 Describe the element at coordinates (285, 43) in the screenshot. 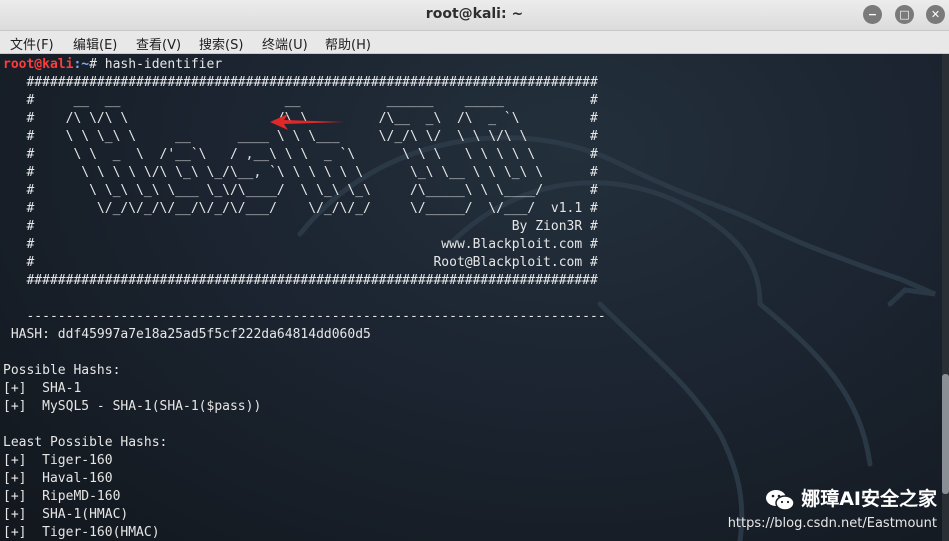

I see `menu-terminal: 终端(U)` at that location.